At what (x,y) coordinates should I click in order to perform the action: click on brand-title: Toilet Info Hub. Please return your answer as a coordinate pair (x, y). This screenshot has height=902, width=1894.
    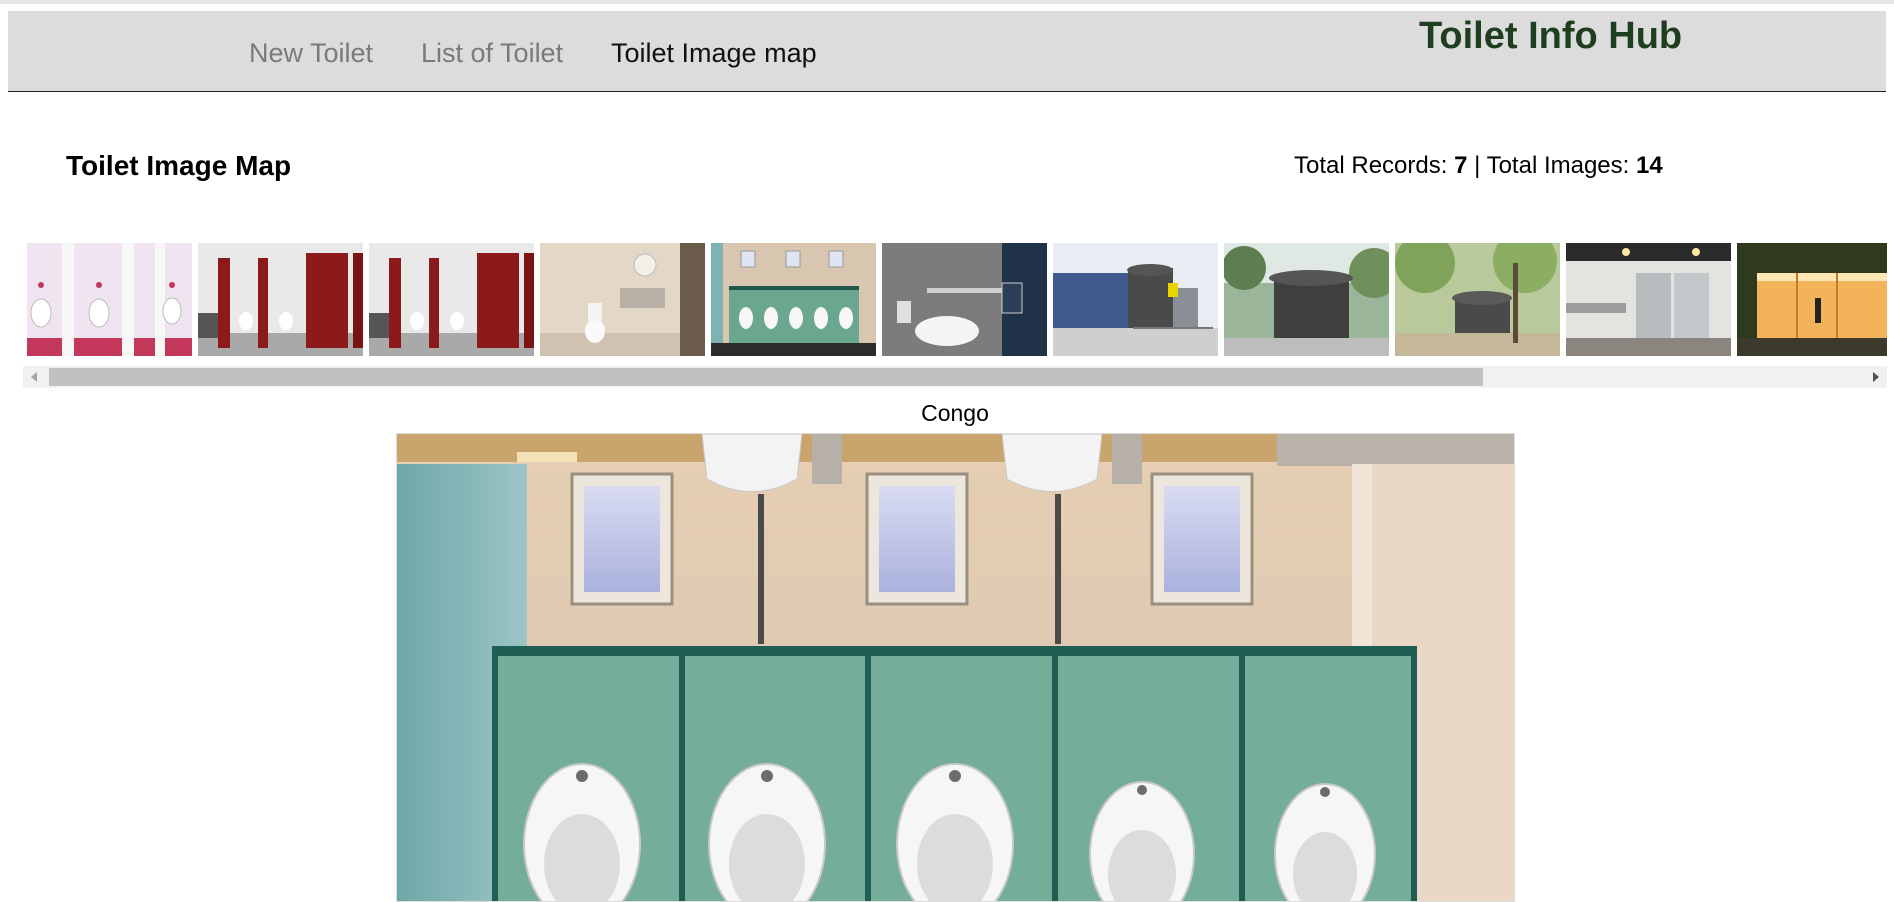
    Looking at the image, I should click on (1551, 36).